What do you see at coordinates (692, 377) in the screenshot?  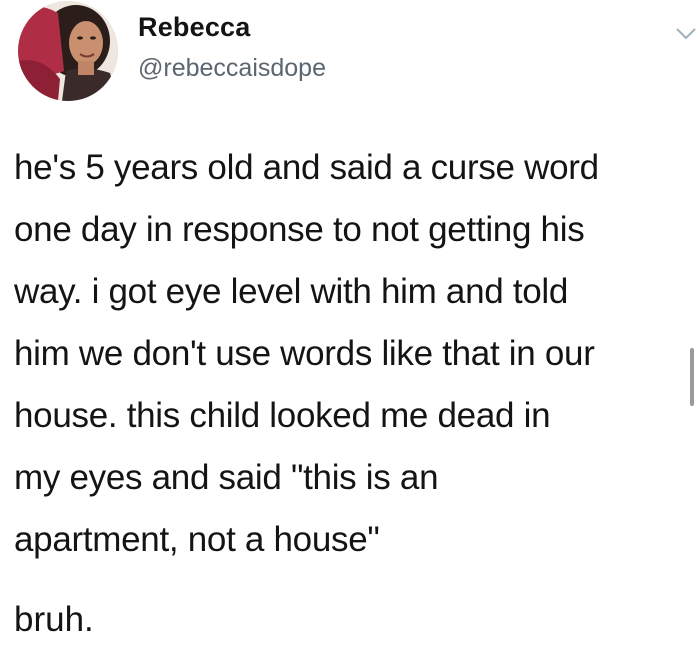 I see `scrollbar` at bounding box center [692, 377].